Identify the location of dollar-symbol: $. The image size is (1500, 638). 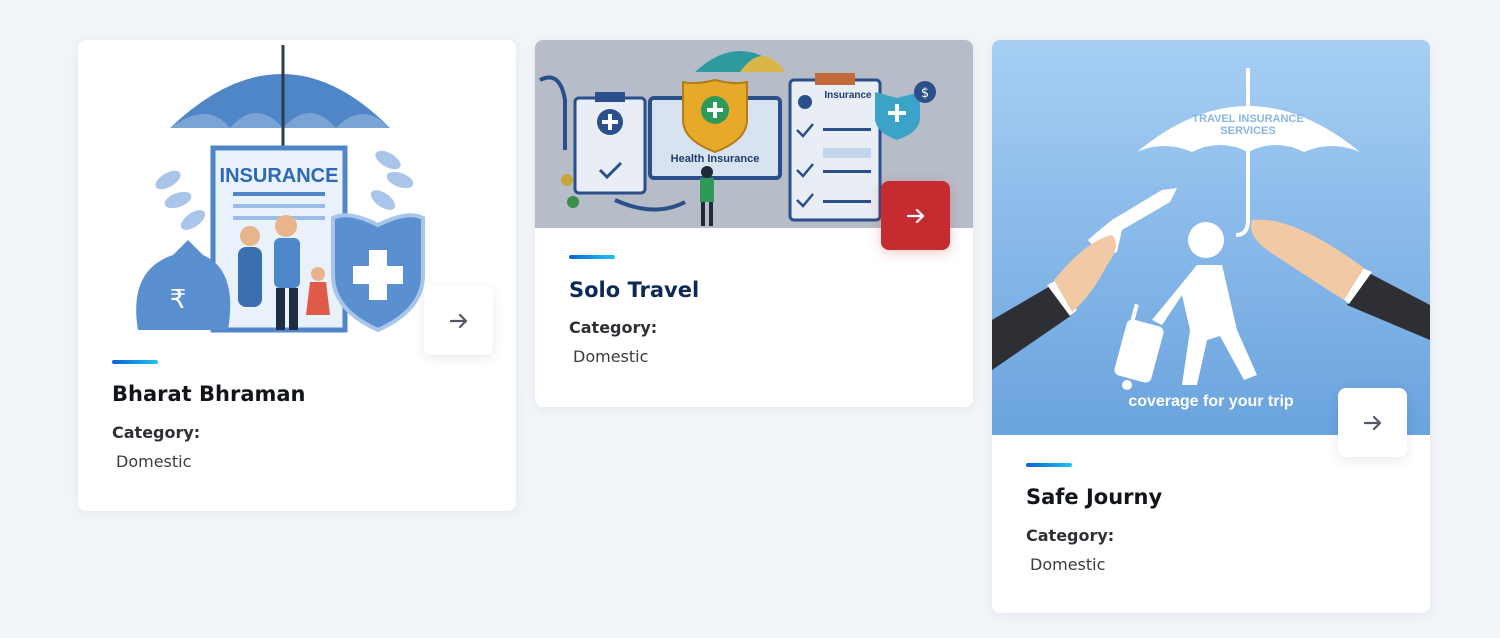
(925, 93).